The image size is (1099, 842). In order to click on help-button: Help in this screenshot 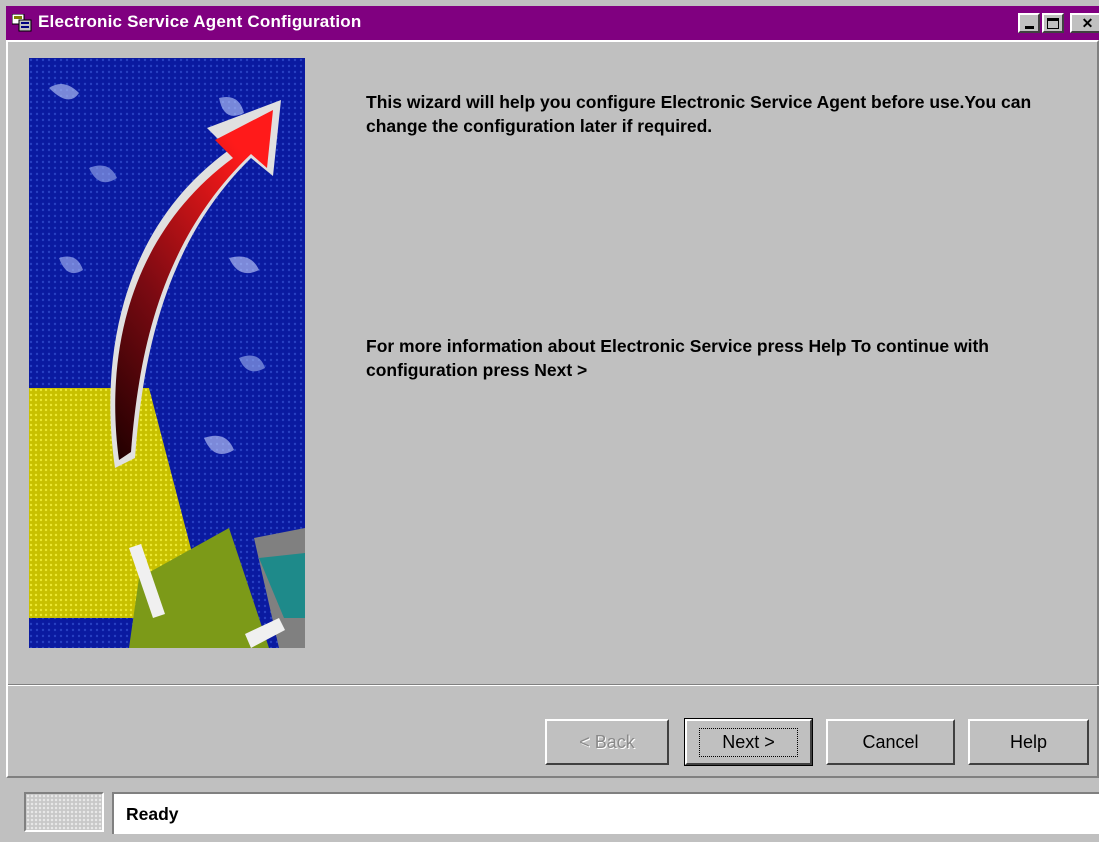, I will do `click(1028, 742)`.